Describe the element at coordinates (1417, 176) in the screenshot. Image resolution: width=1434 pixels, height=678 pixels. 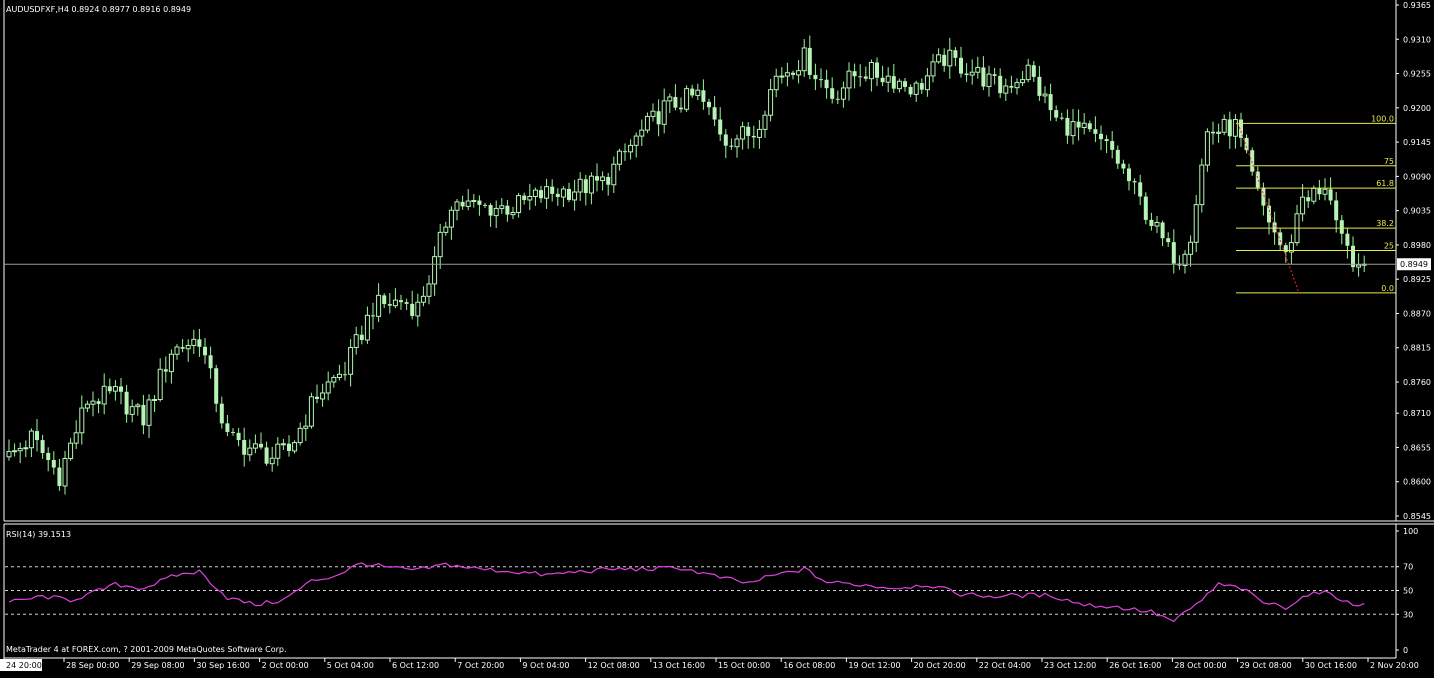
I see `price-tick-label: 0.9090` at that location.